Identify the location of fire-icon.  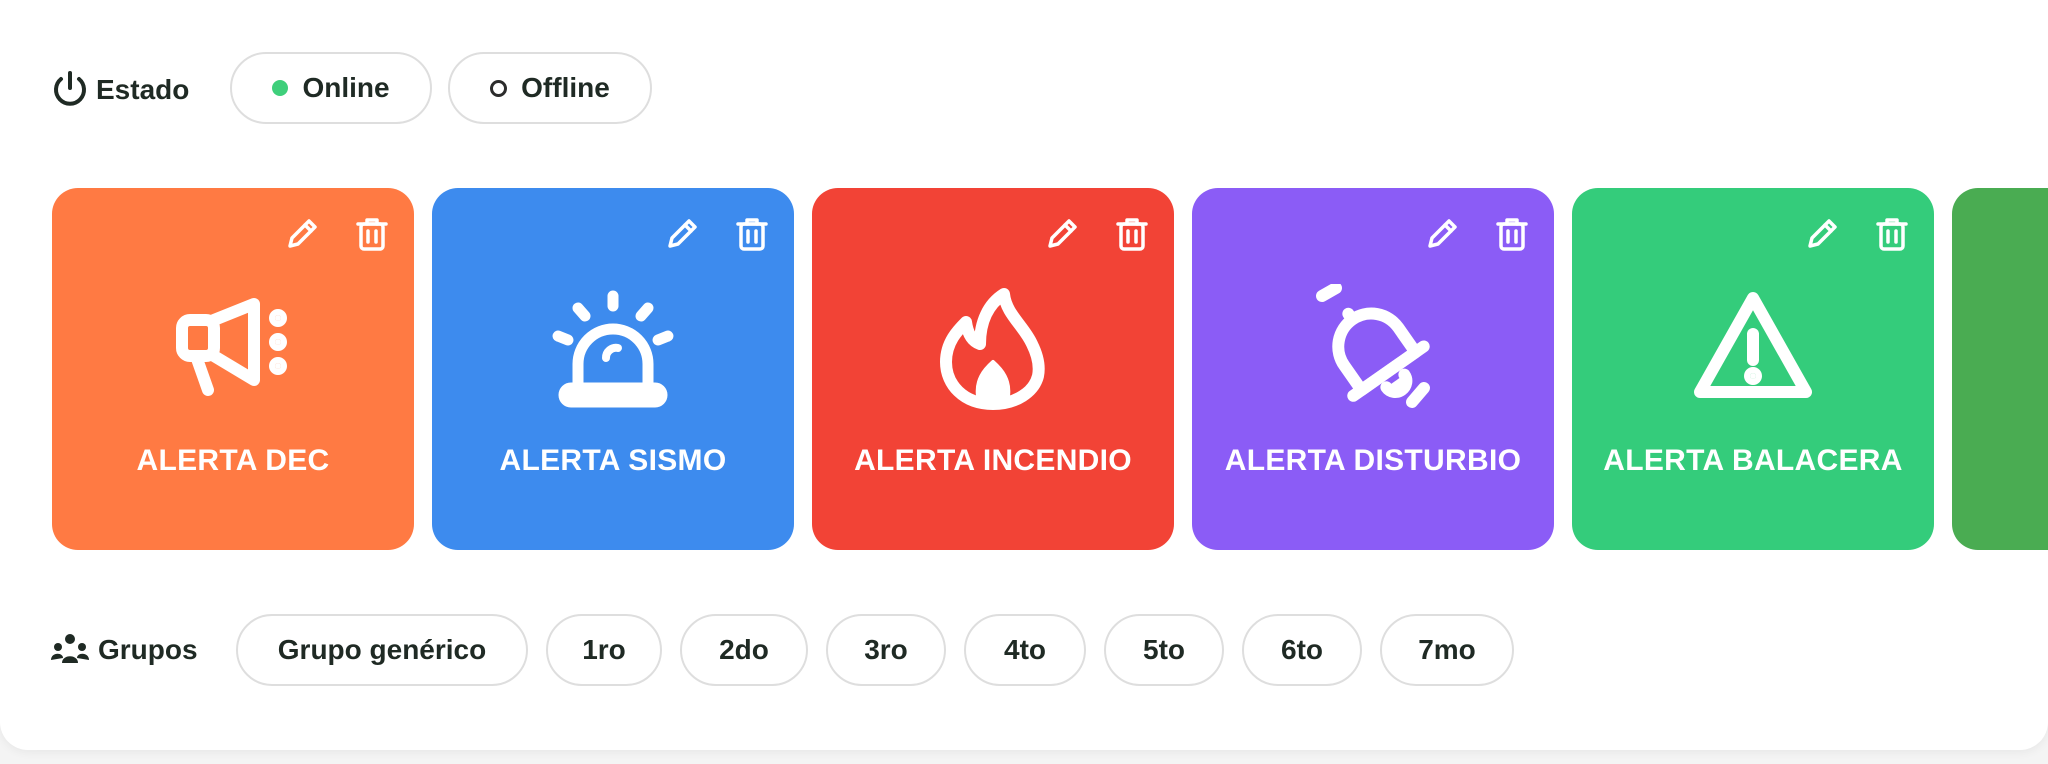
(993, 349).